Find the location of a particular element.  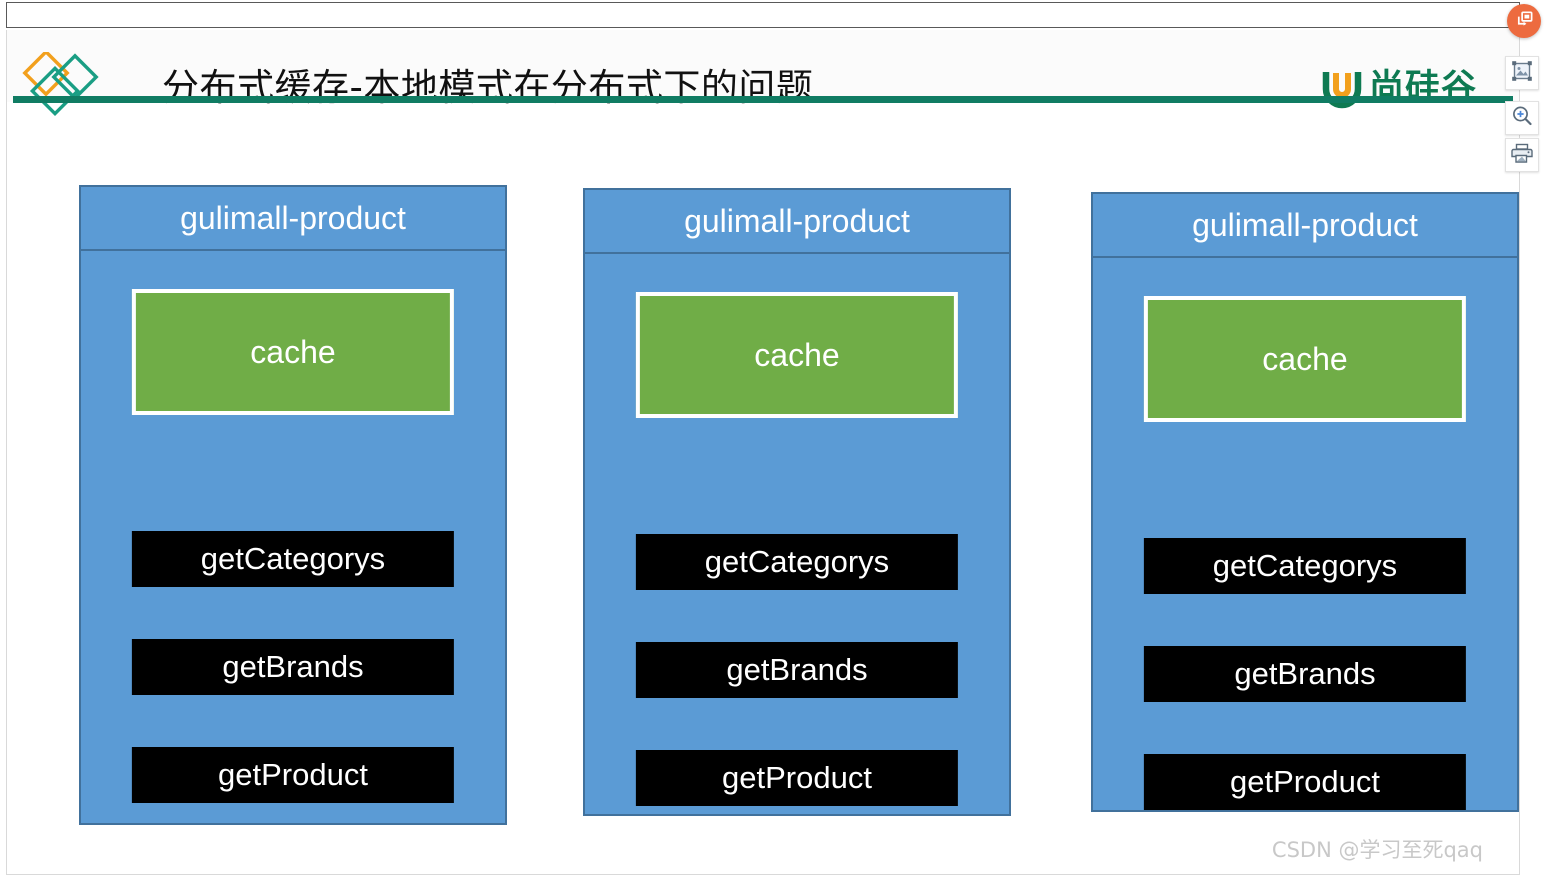

slide-header: 分布式缓存-本地模式在分布式下的问题 尚硅谷 is located at coordinates (763, 73).